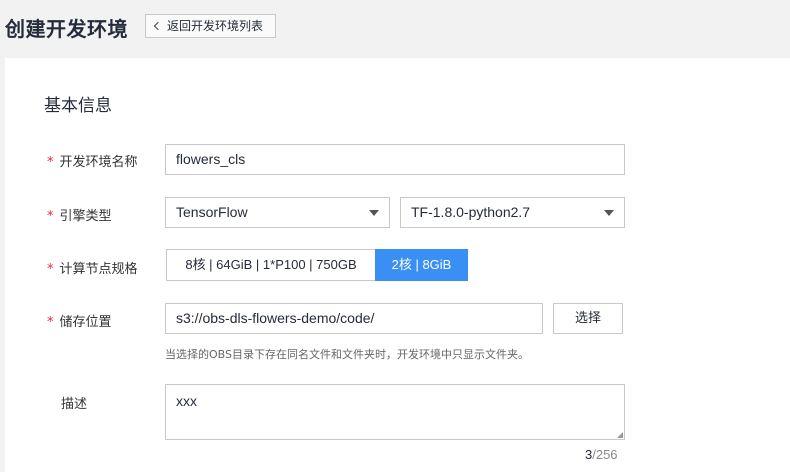 This screenshot has width=790, height=472. What do you see at coordinates (215, 26) in the screenshot?
I see `back-button-label: 返回开发环境列表` at bounding box center [215, 26].